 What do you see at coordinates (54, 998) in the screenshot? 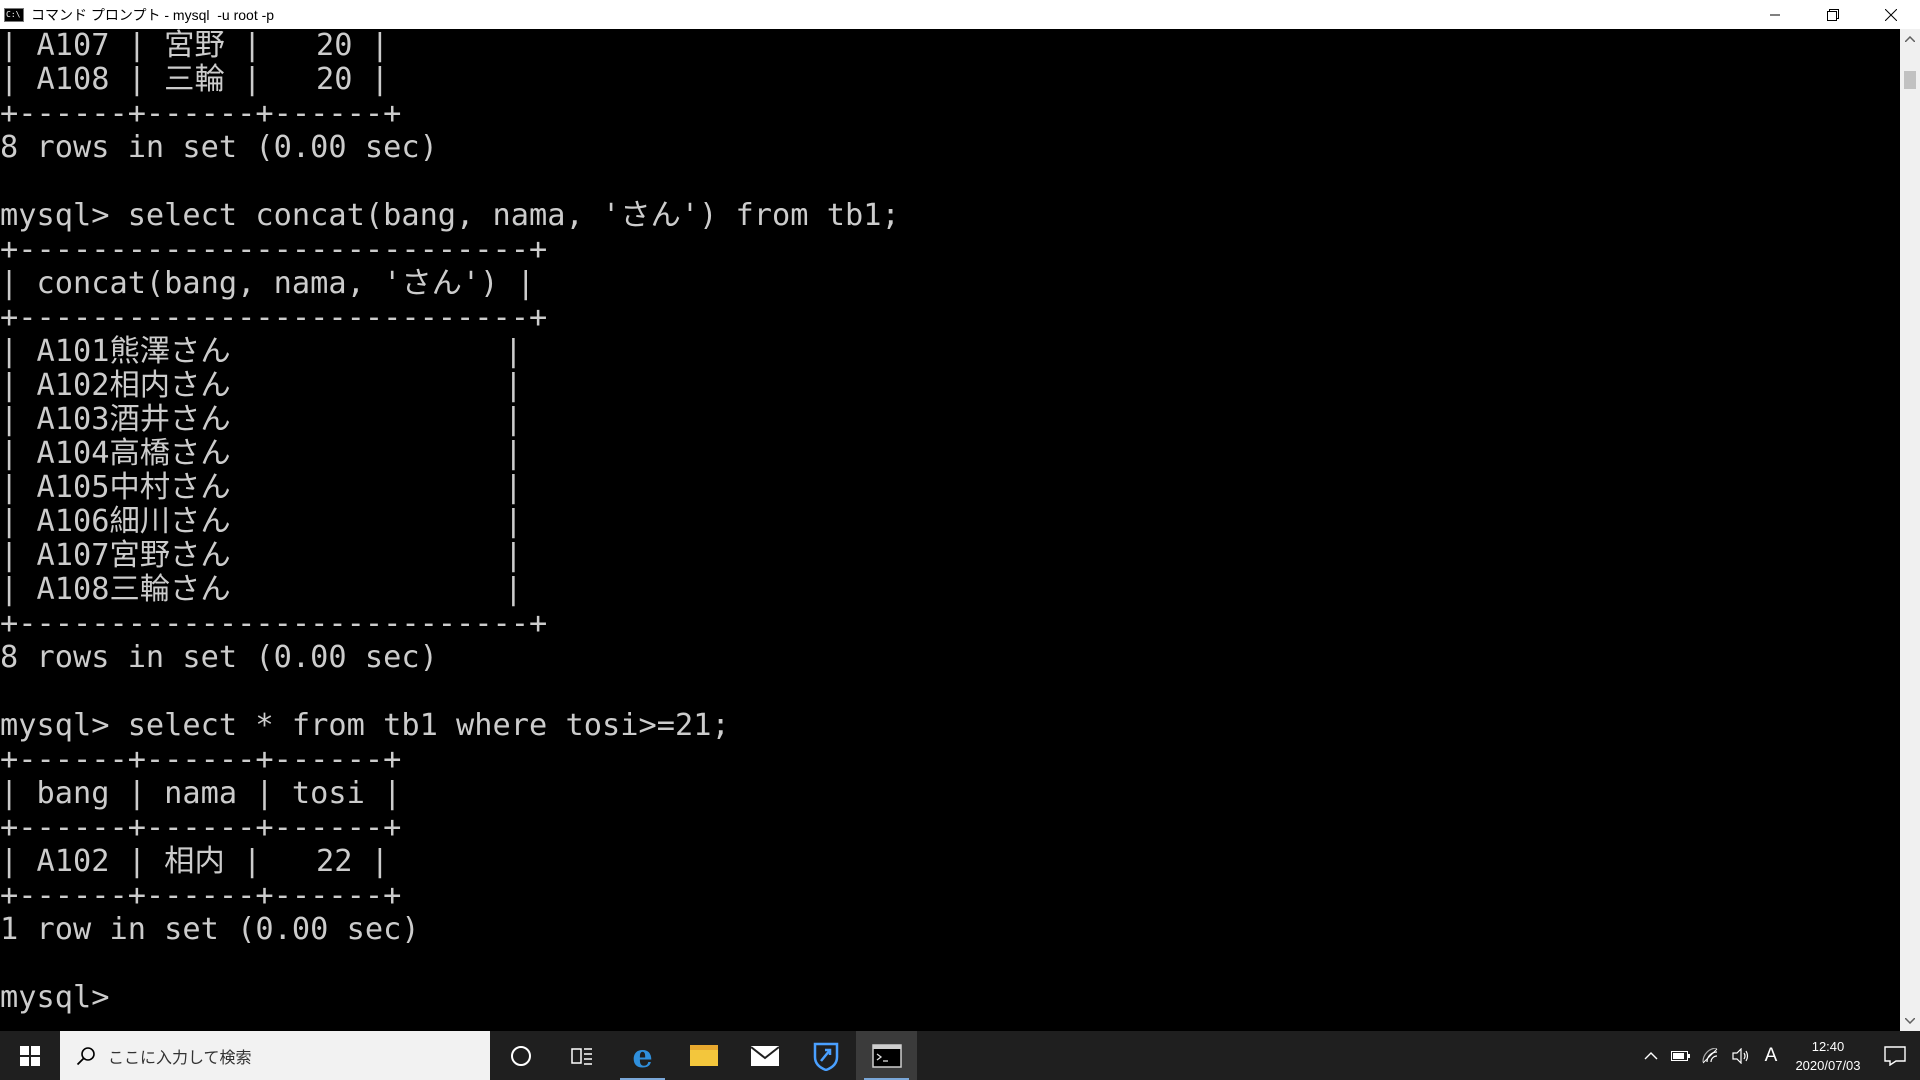
I see `console-prompt: mysql>` at bounding box center [54, 998].